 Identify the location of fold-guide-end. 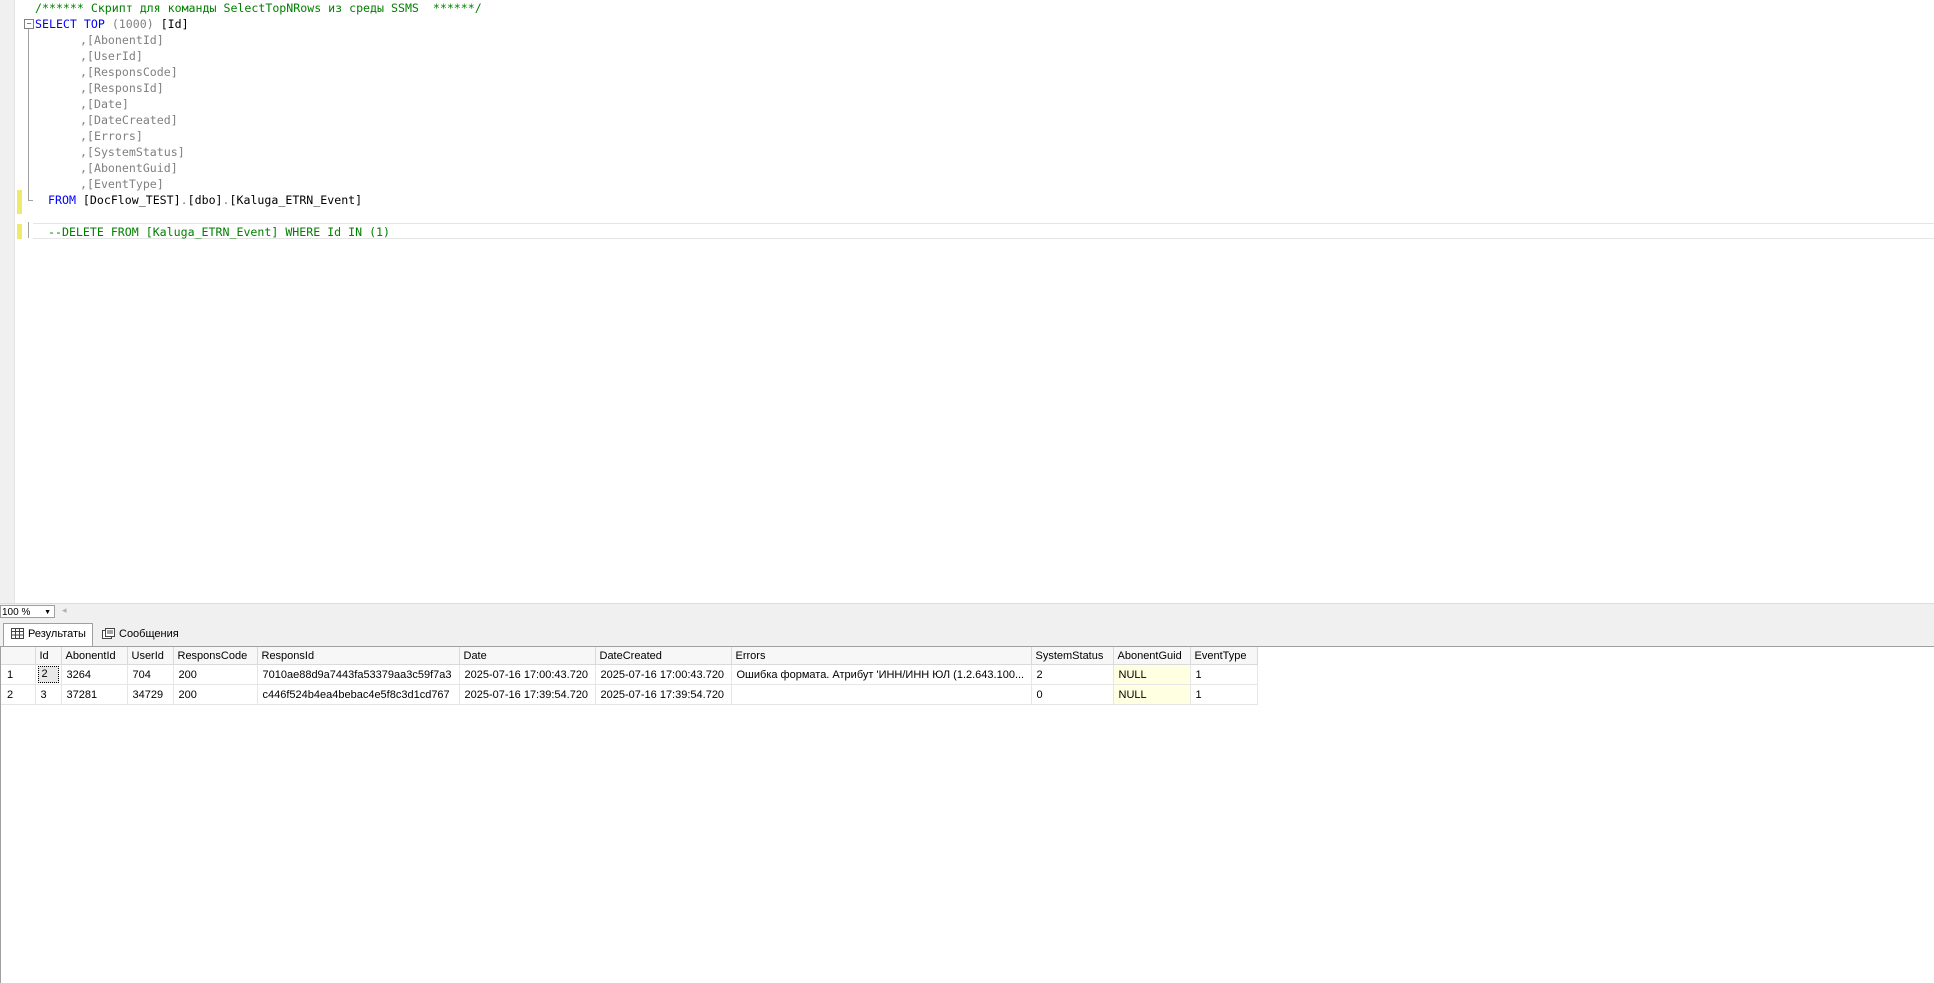
(30, 200).